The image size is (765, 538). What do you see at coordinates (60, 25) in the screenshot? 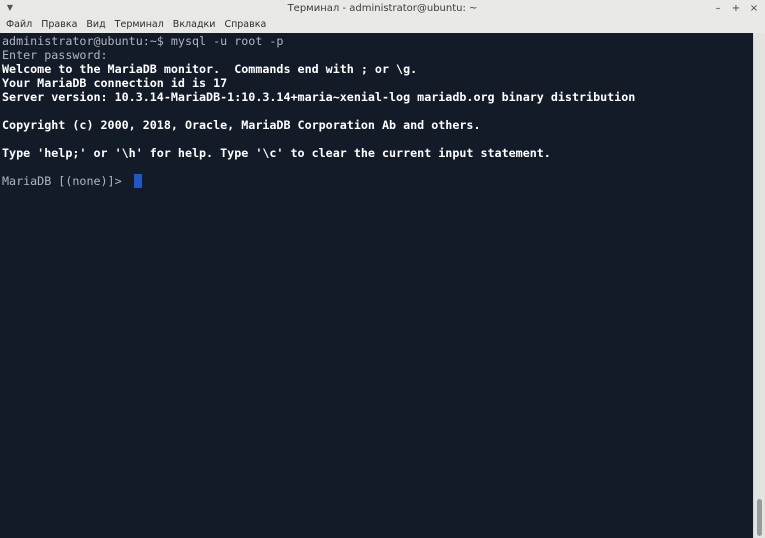
I see `menu-edit: Правка` at bounding box center [60, 25].